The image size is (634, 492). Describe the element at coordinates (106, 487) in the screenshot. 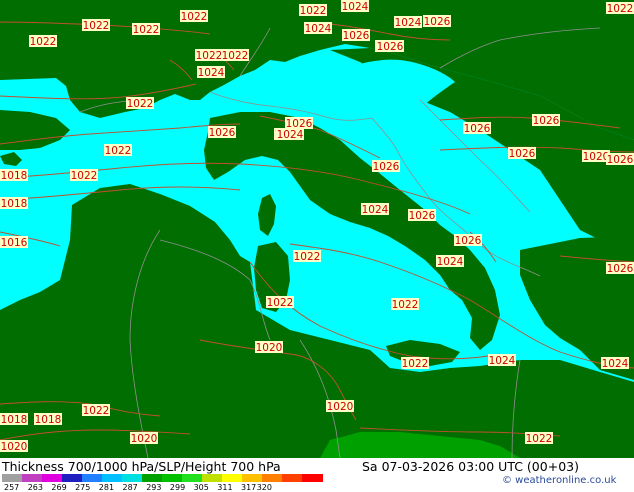

I see `scale-tick-label: 281` at that location.